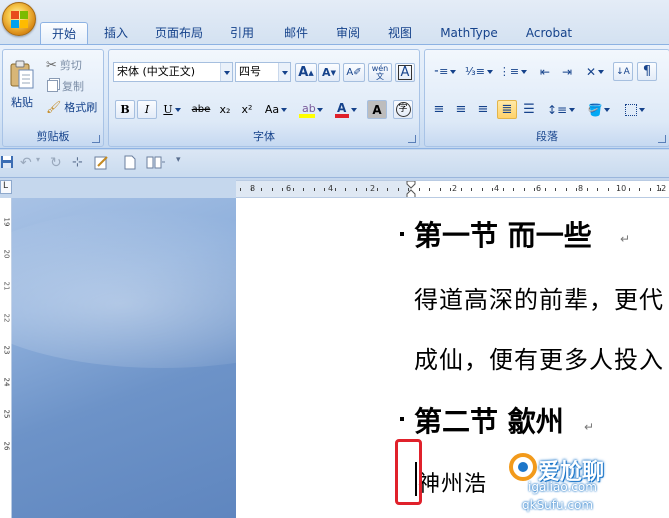 This screenshot has height=518, width=669. What do you see at coordinates (156, 71) in the screenshot?
I see `font-name-value: 宋体 (中文正文)` at bounding box center [156, 71].